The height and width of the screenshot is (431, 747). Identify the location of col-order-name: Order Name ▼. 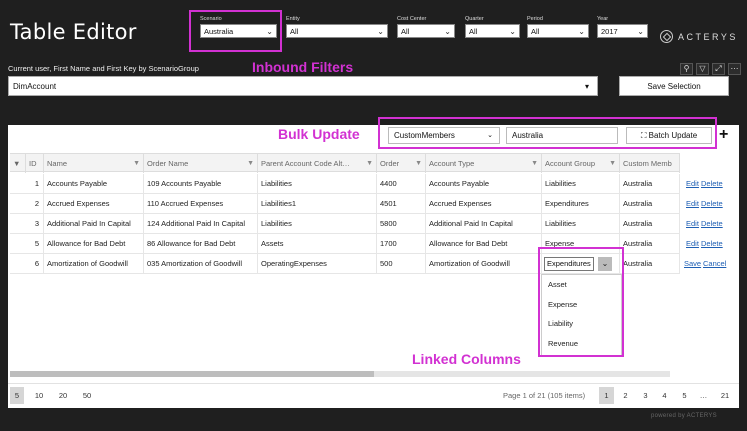
(201, 163).